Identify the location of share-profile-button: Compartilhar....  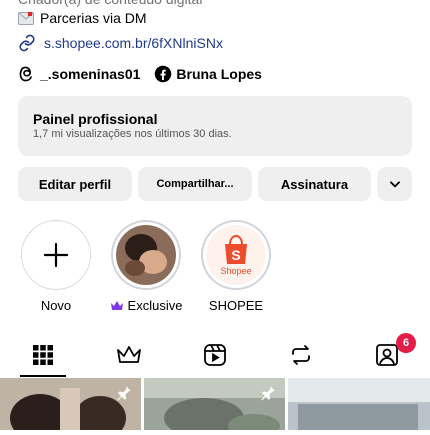
(195, 184).